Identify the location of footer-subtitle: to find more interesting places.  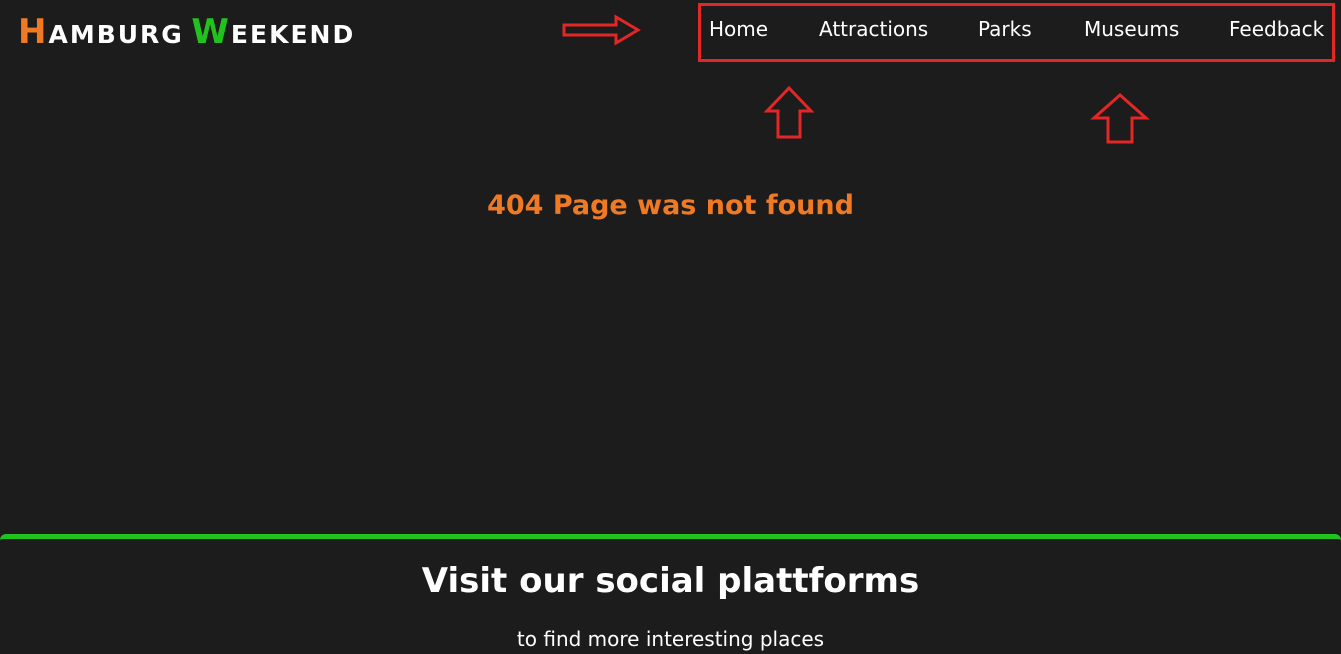
(670, 639).